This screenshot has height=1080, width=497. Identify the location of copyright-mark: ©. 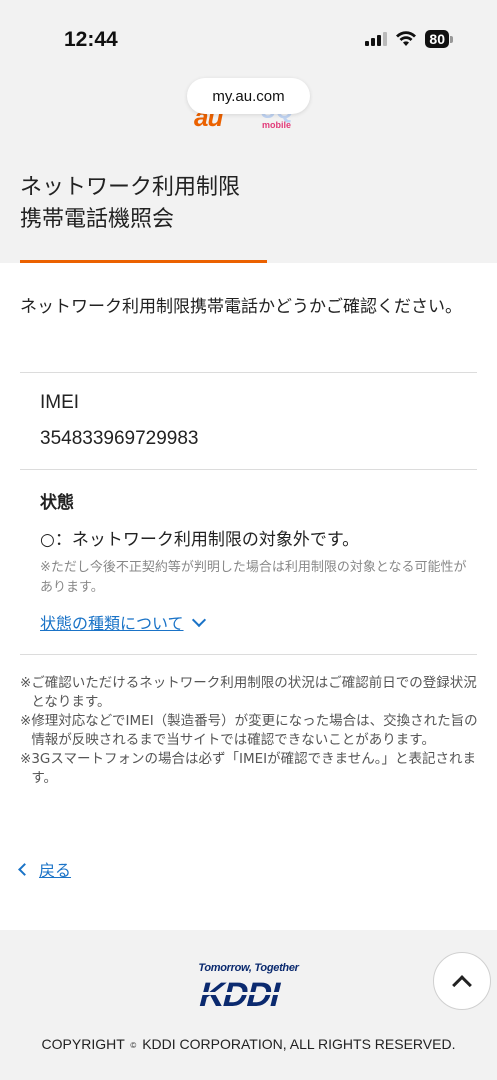
(133, 1045).